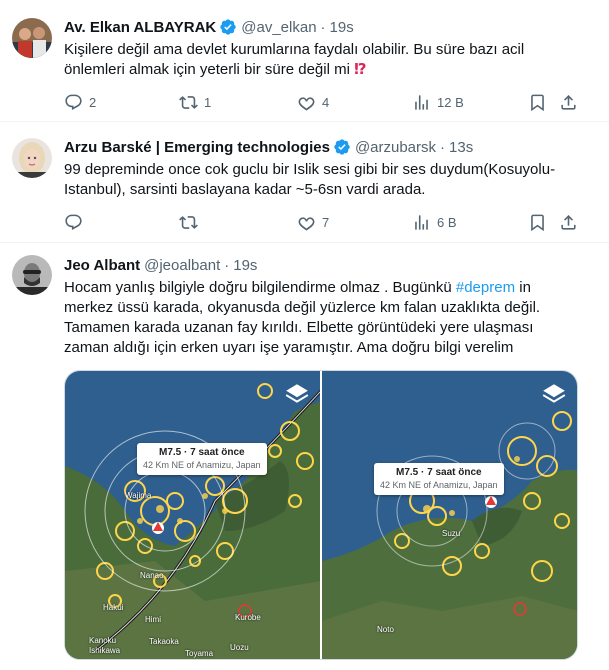 The image size is (609, 670). I want to click on views-button: 6 B, so click(434, 222).